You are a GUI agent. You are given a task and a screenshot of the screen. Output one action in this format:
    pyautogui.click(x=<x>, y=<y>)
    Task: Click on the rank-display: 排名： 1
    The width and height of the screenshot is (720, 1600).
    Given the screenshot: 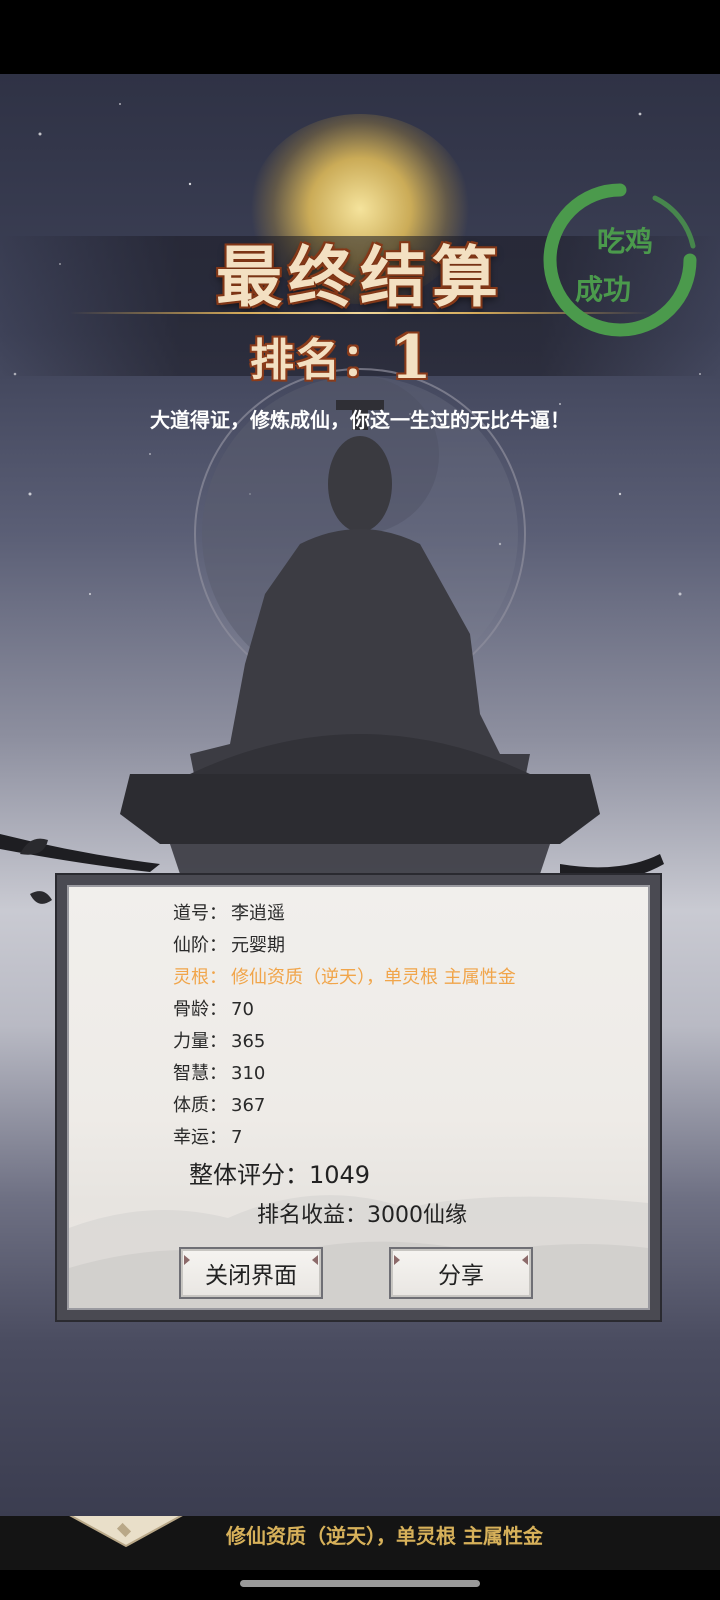 What is the action you would take?
    pyautogui.click(x=341, y=358)
    